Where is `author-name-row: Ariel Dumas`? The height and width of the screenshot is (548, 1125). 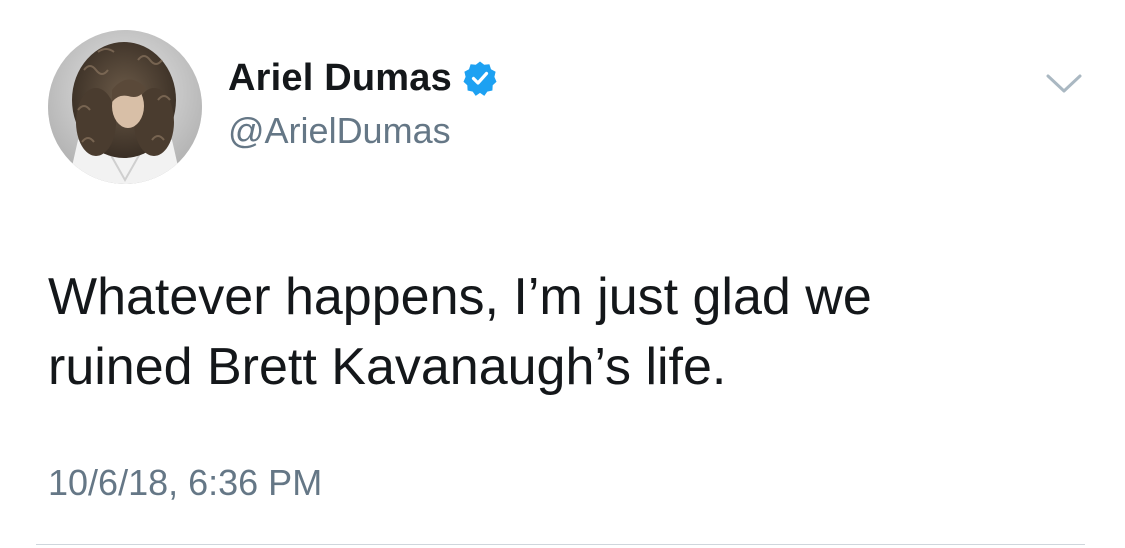
author-name-row: Ariel Dumas is located at coordinates (363, 78).